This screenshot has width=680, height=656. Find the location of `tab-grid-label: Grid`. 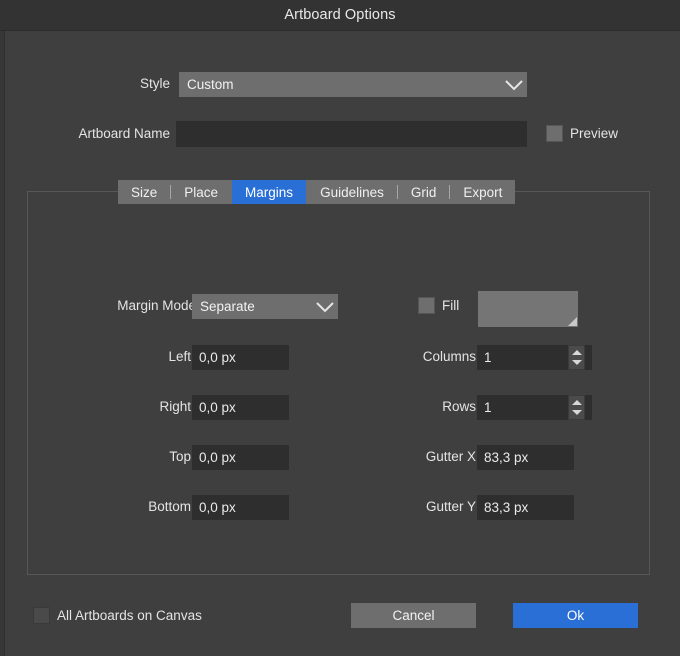

tab-grid-label: Grid is located at coordinates (423, 192).